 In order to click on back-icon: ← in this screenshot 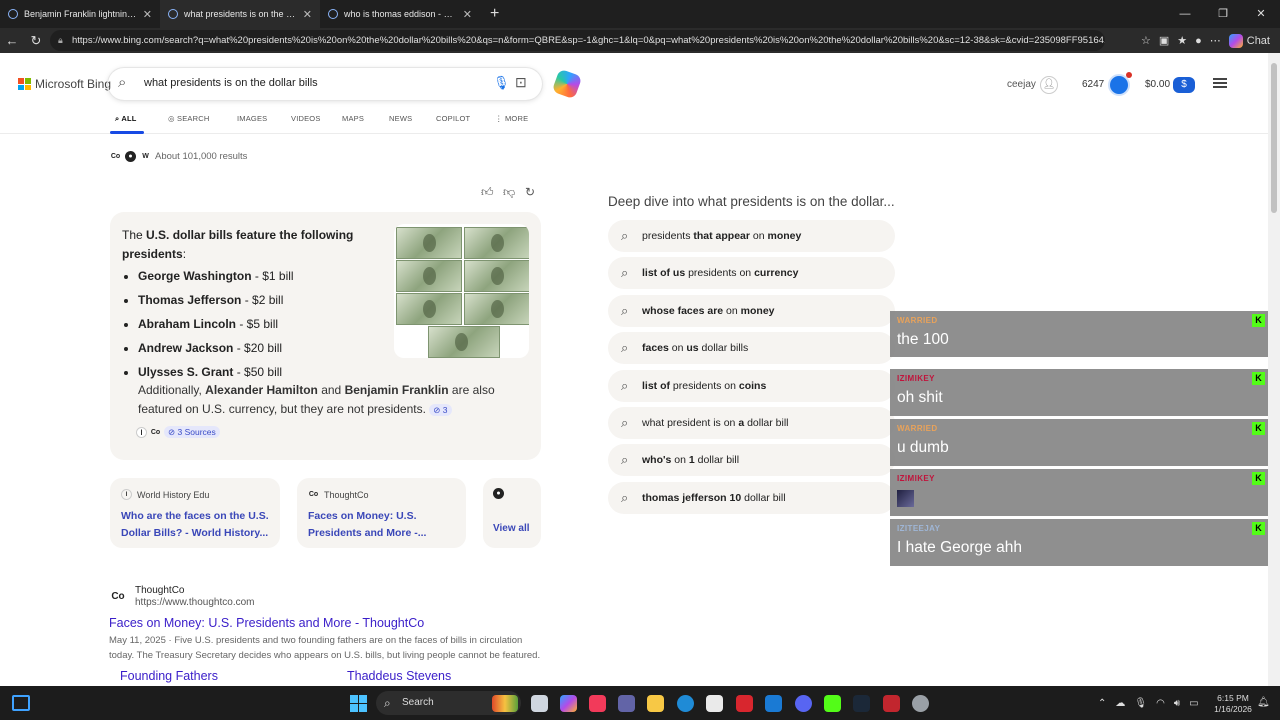, I will do `click(12, 40)`.